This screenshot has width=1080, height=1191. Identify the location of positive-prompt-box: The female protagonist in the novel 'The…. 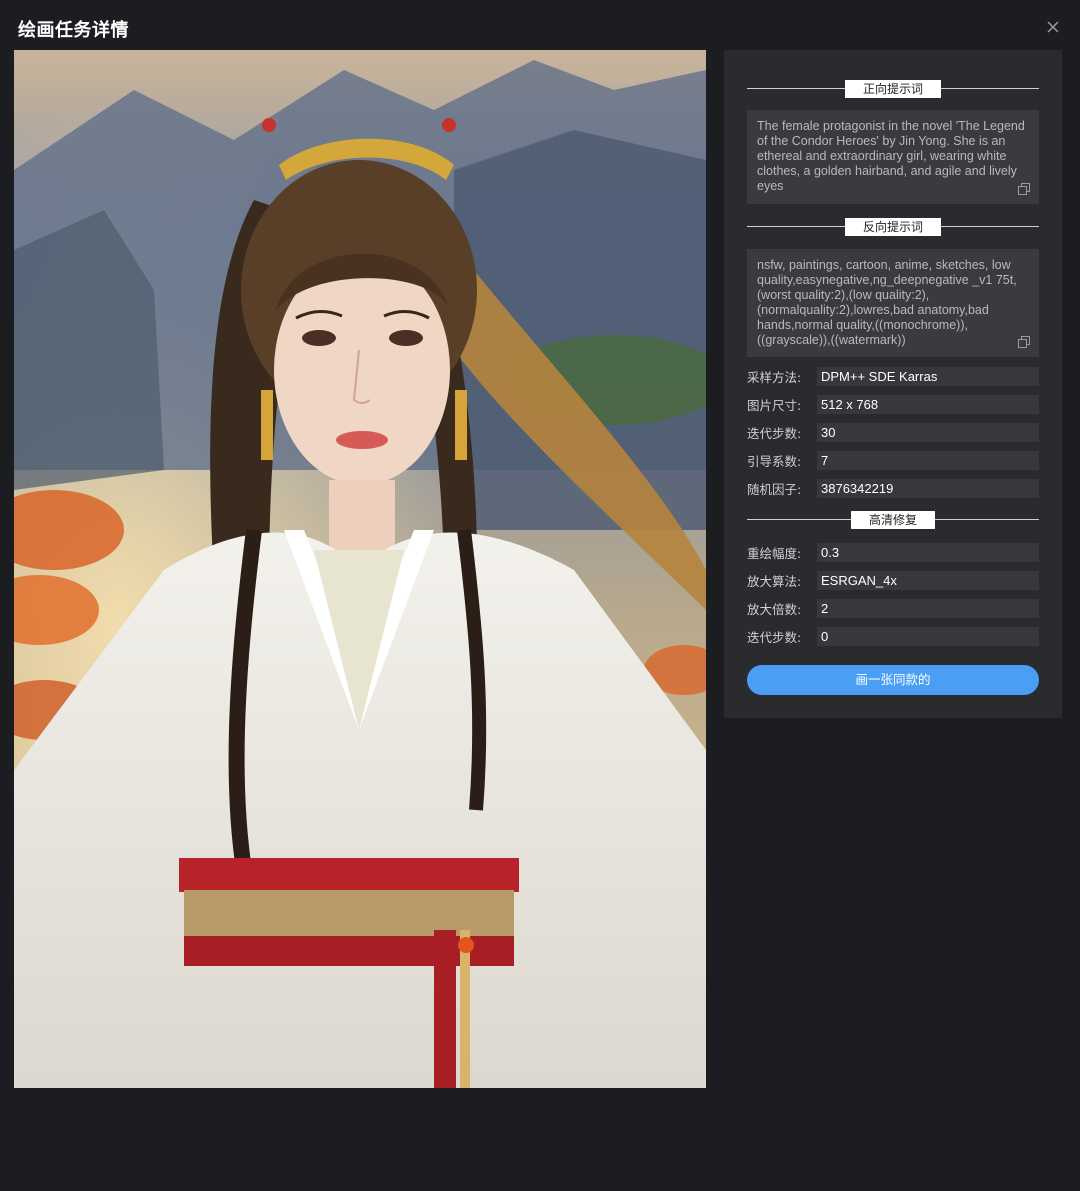
(893, 157).